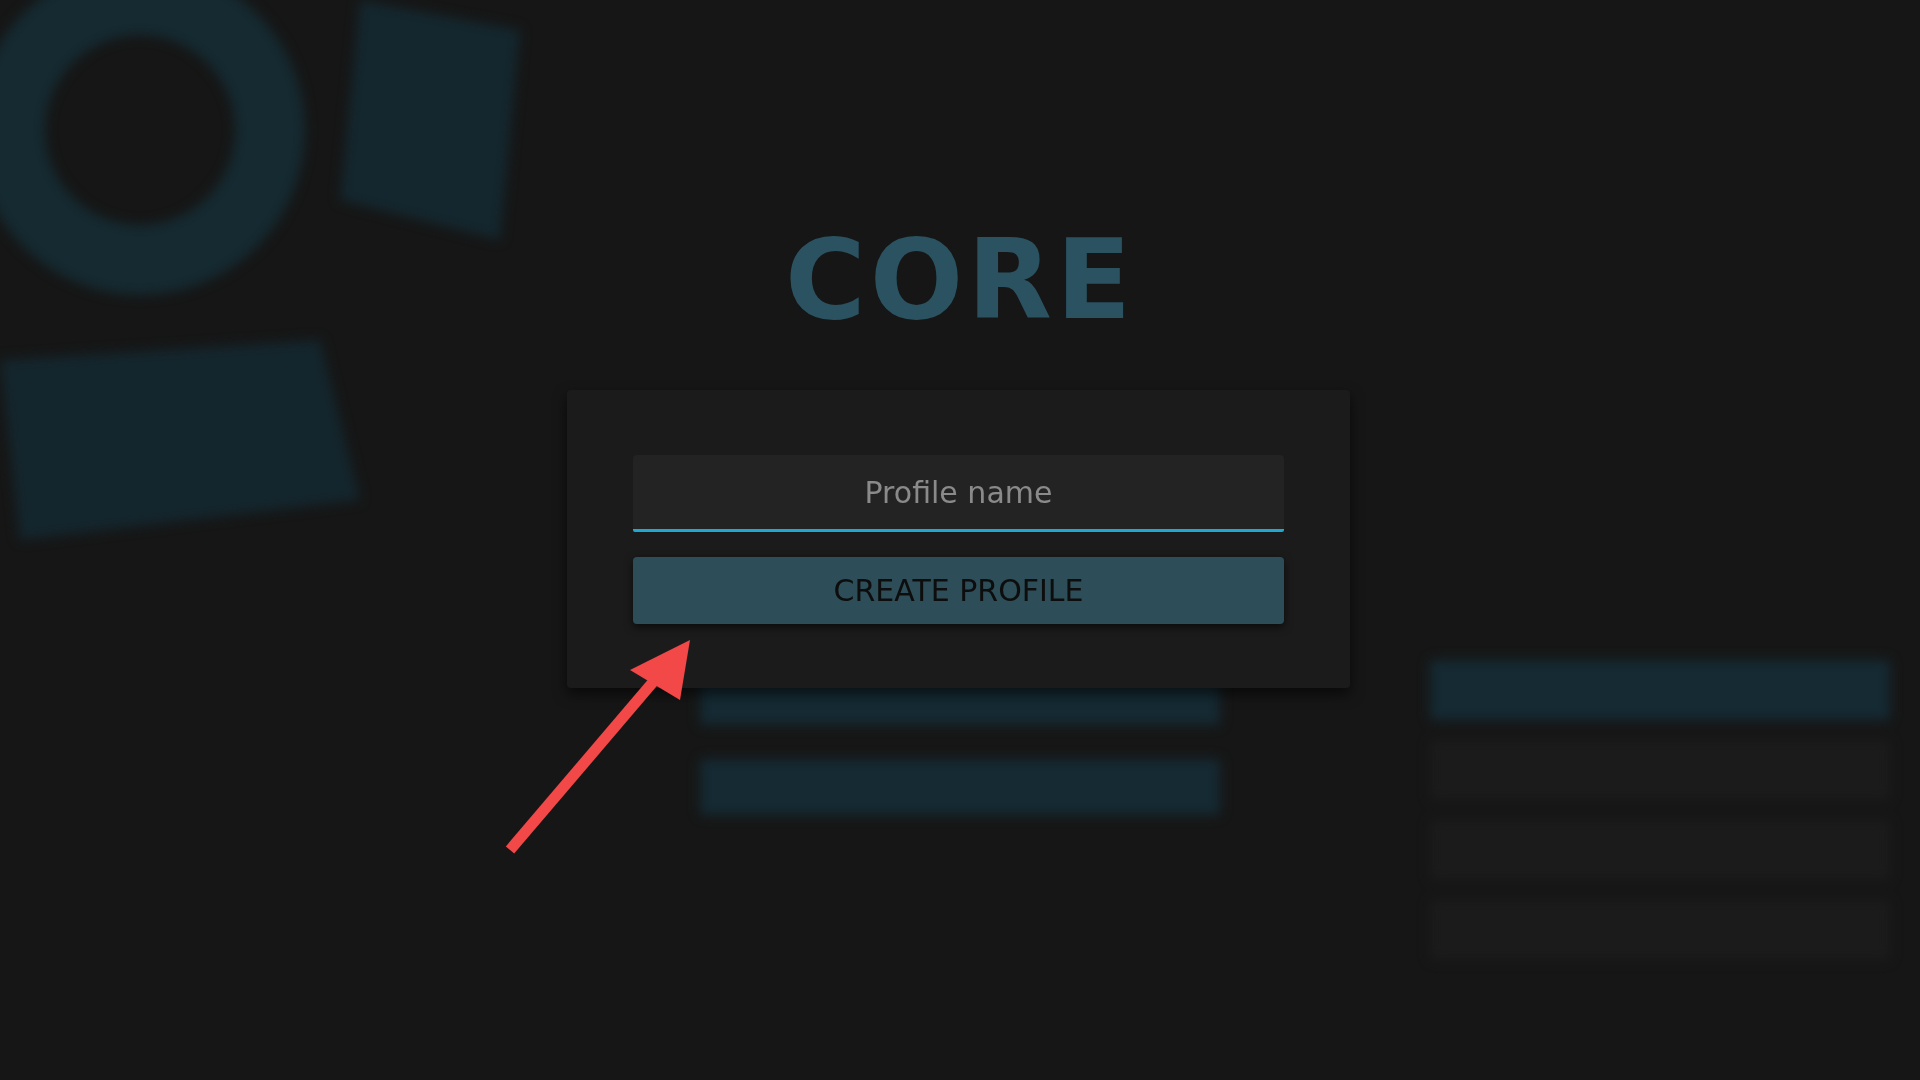 This screenshot has height=1080, width=1920. What do you see at coordinates (958, 493) in the screenshot?
I see `profile-name-field: Profile name` at bounding box center [958, 493].